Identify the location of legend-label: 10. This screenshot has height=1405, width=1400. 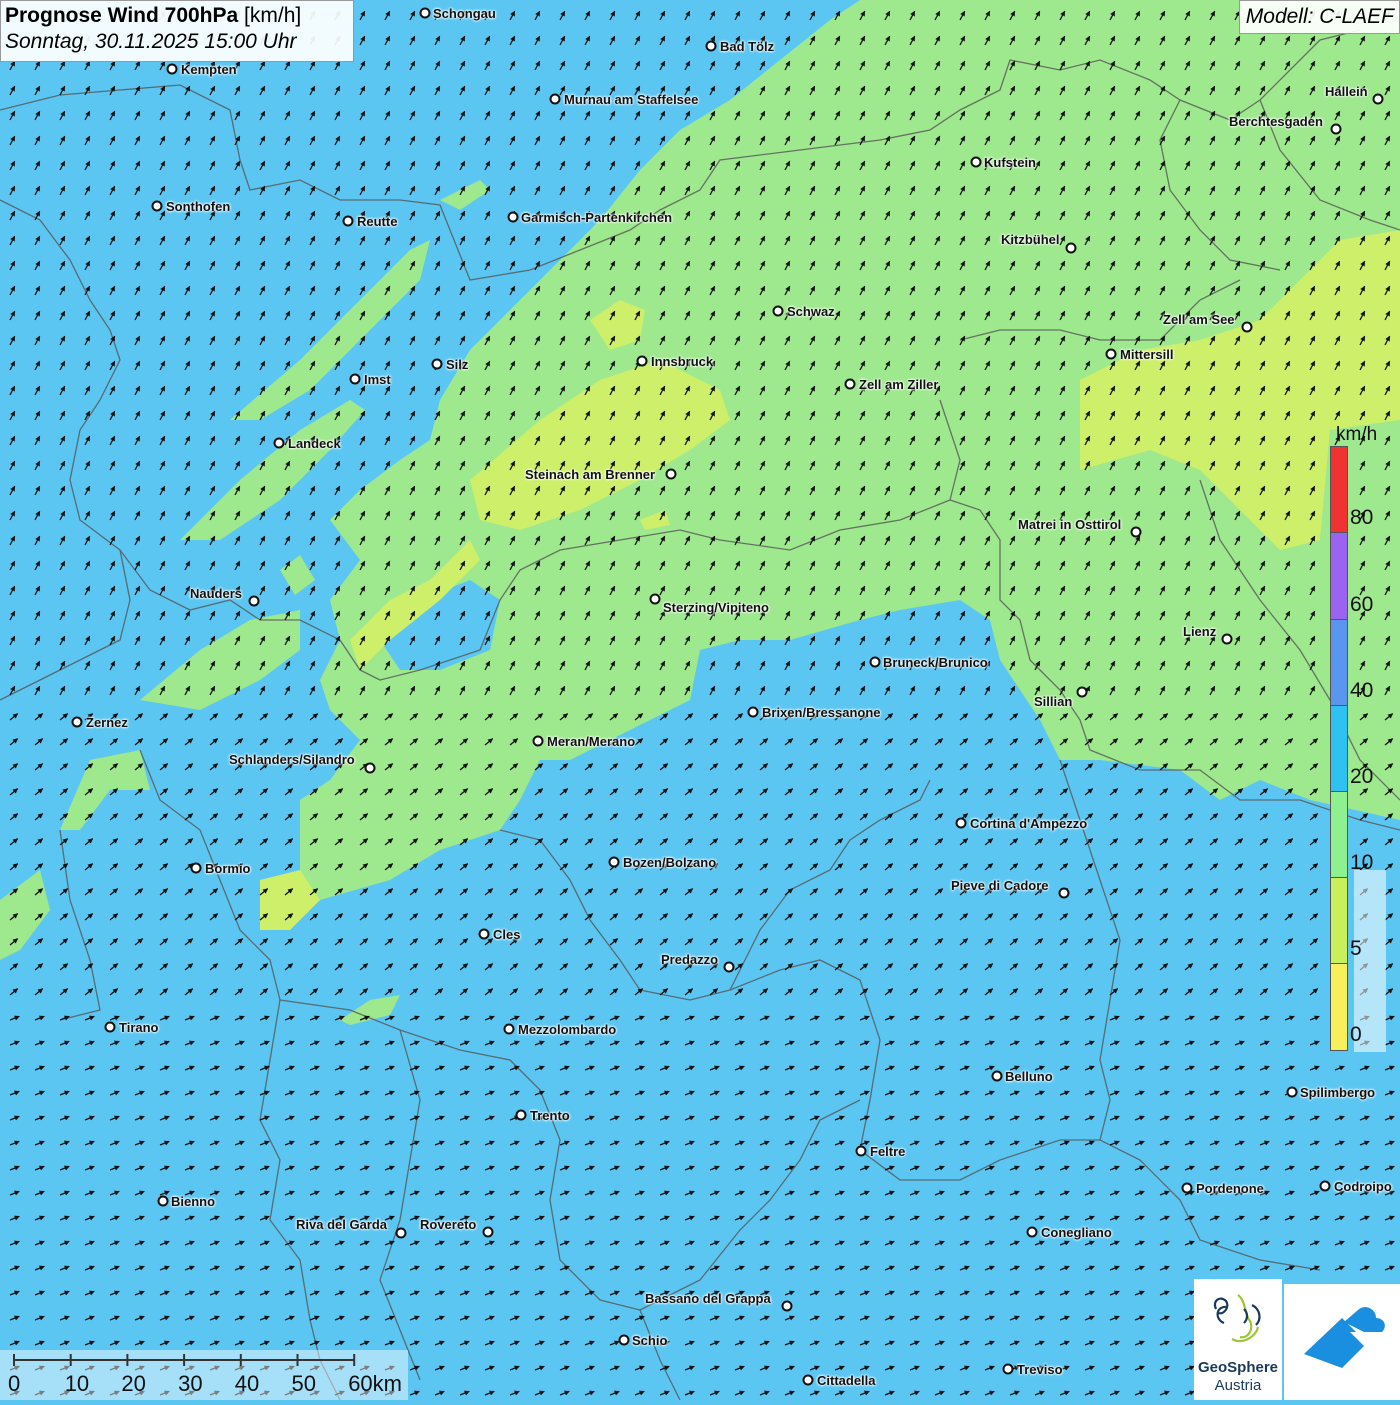
(1362, 862).